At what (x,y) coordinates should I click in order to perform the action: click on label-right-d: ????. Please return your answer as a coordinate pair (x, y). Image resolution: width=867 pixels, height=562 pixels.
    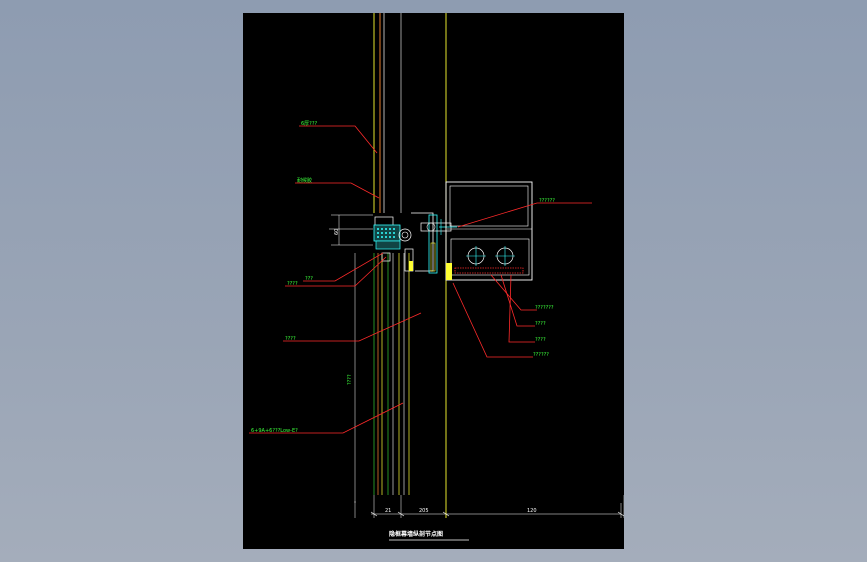
    Looking at the image, I should click on (540, 340).